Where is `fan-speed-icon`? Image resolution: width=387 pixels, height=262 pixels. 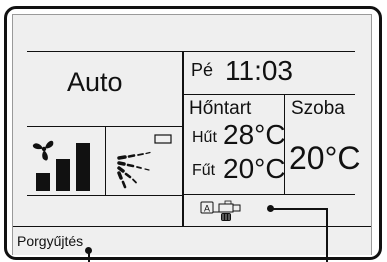 fan-speed-icon is located at coordinates (61, 165).